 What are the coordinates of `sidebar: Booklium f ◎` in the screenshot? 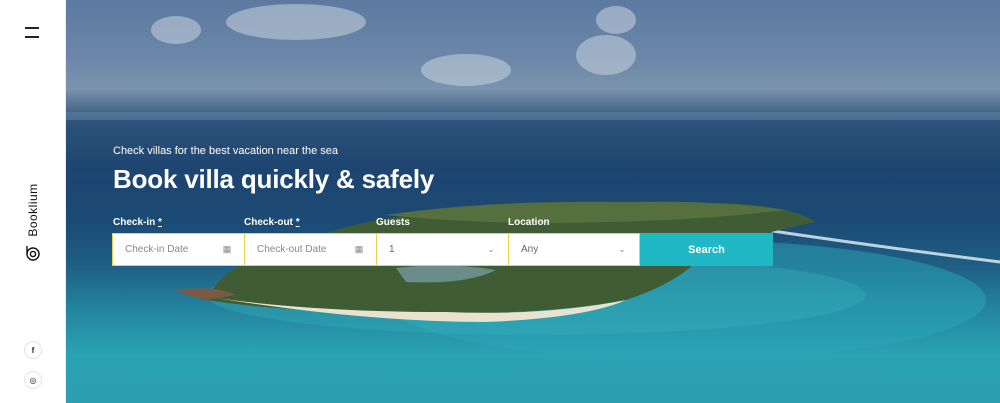 It's located at (33, 201).